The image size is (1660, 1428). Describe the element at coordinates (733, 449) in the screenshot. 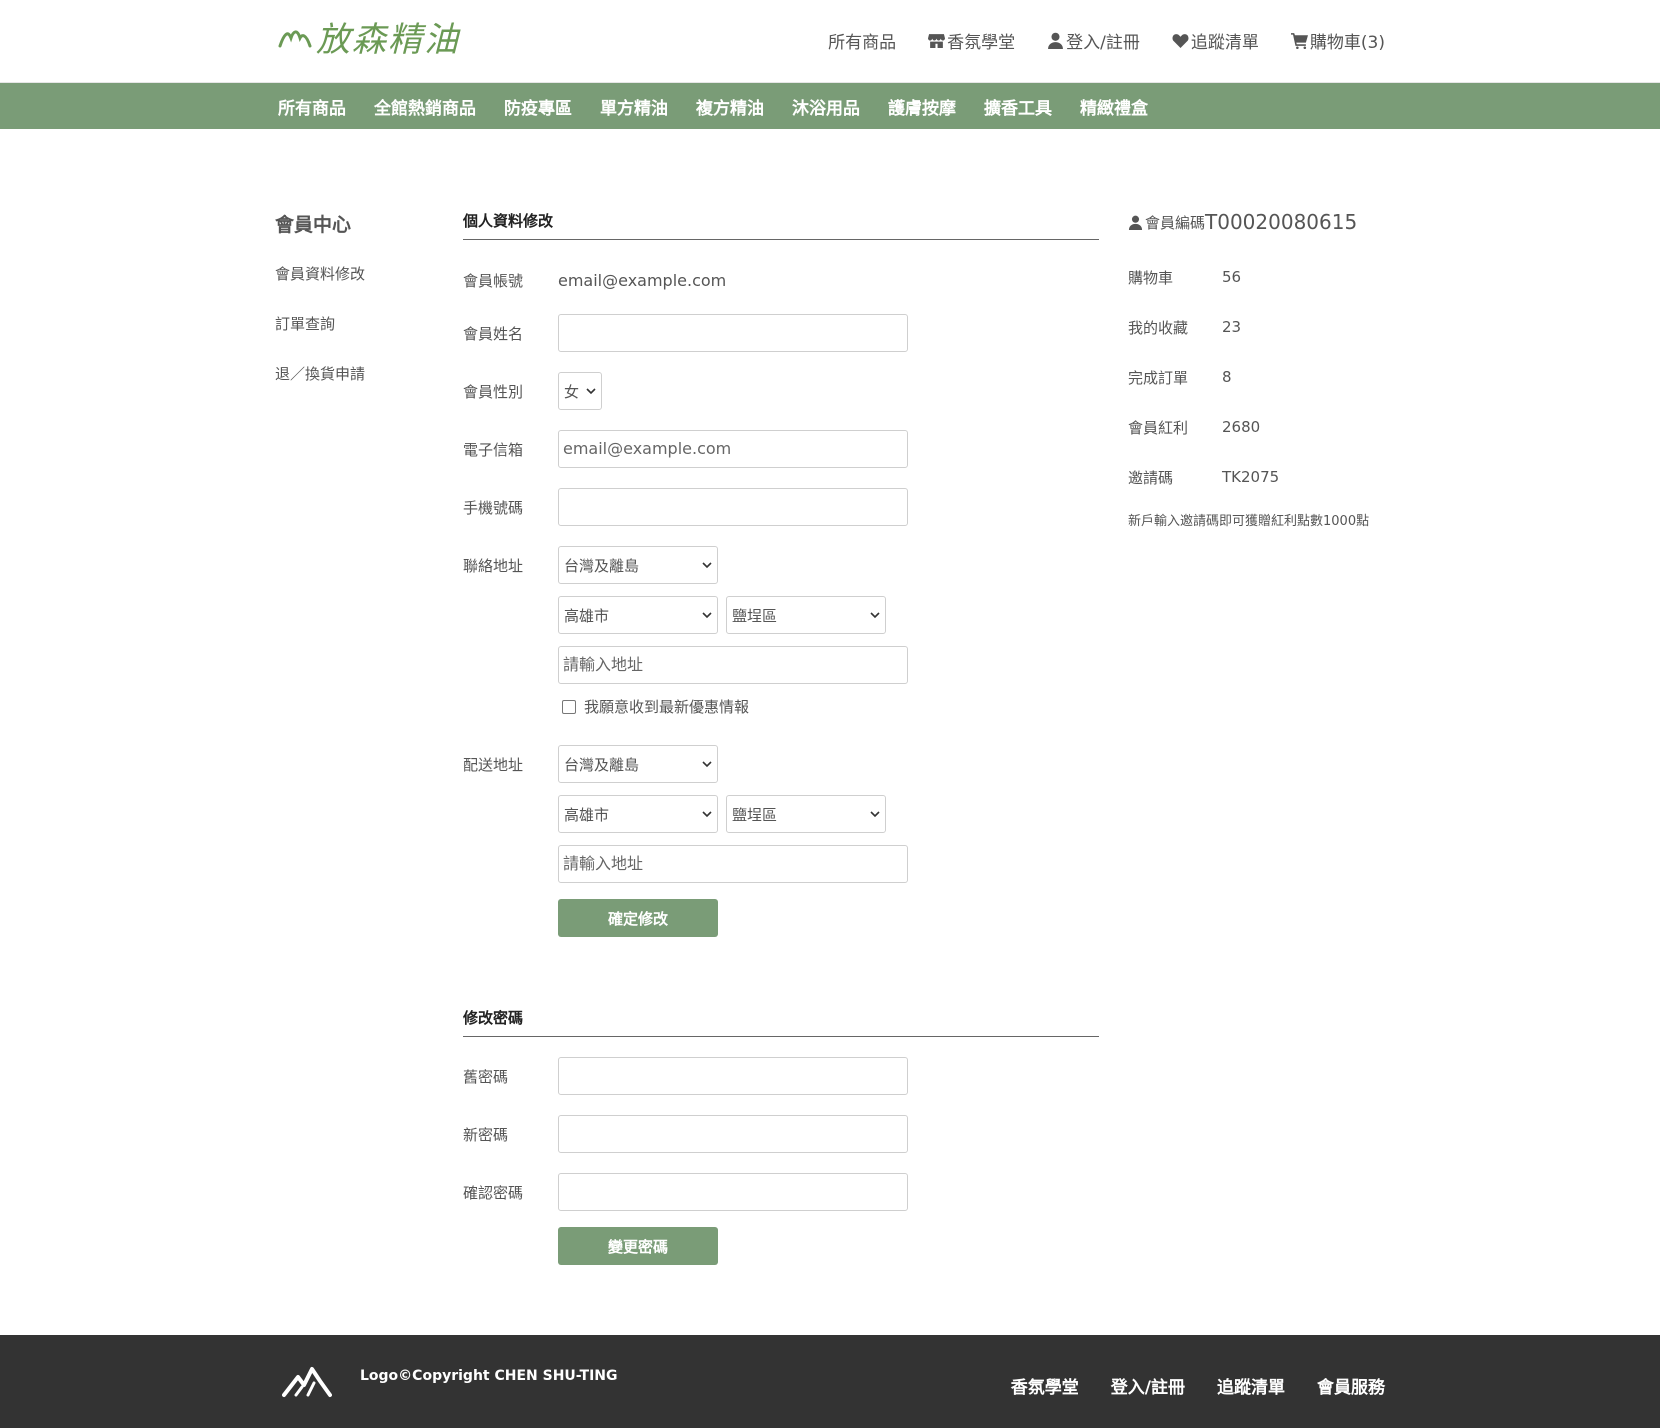

I see `email-input: email@example.com` at that location.